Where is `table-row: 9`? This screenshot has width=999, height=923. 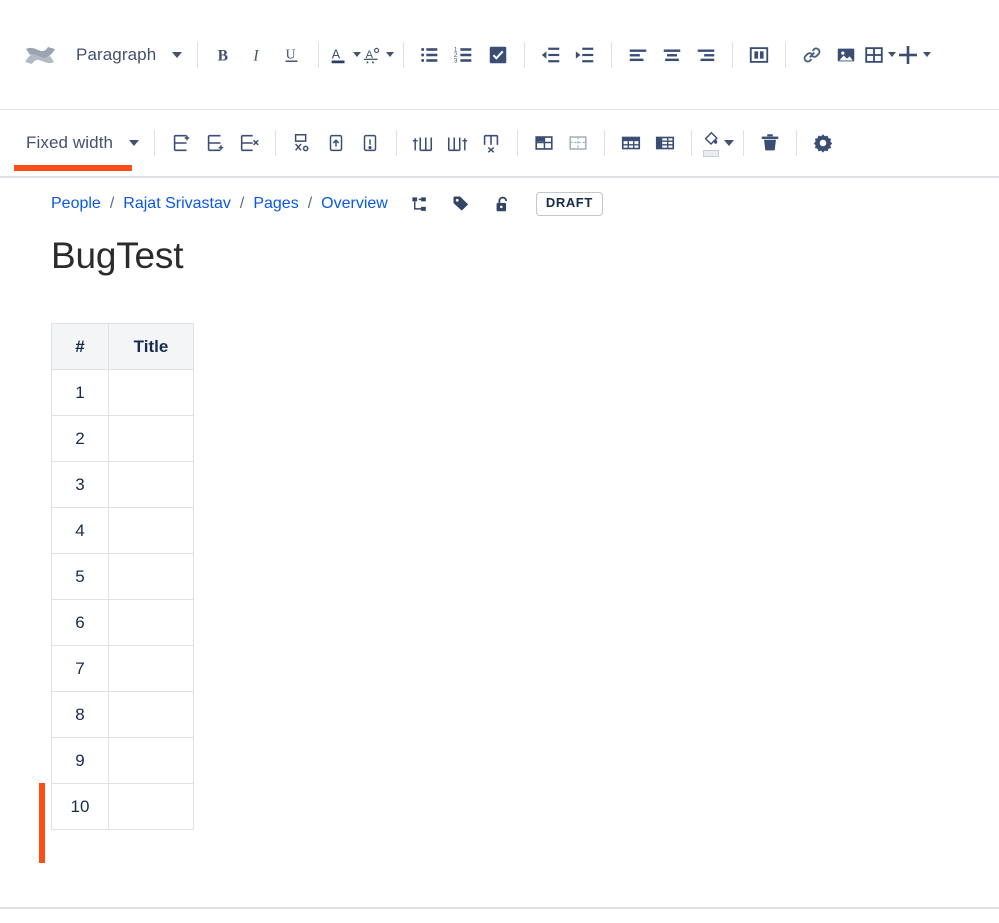
table-row: 9 is located at coordinates (122, 761).